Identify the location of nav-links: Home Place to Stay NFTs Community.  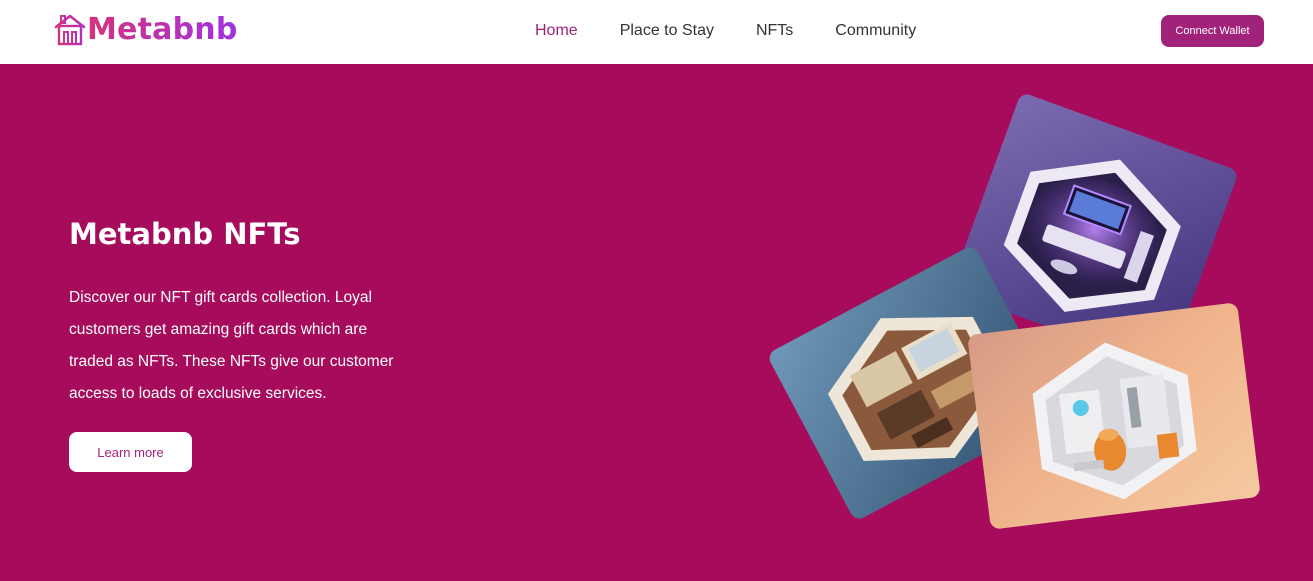
(725, 31).